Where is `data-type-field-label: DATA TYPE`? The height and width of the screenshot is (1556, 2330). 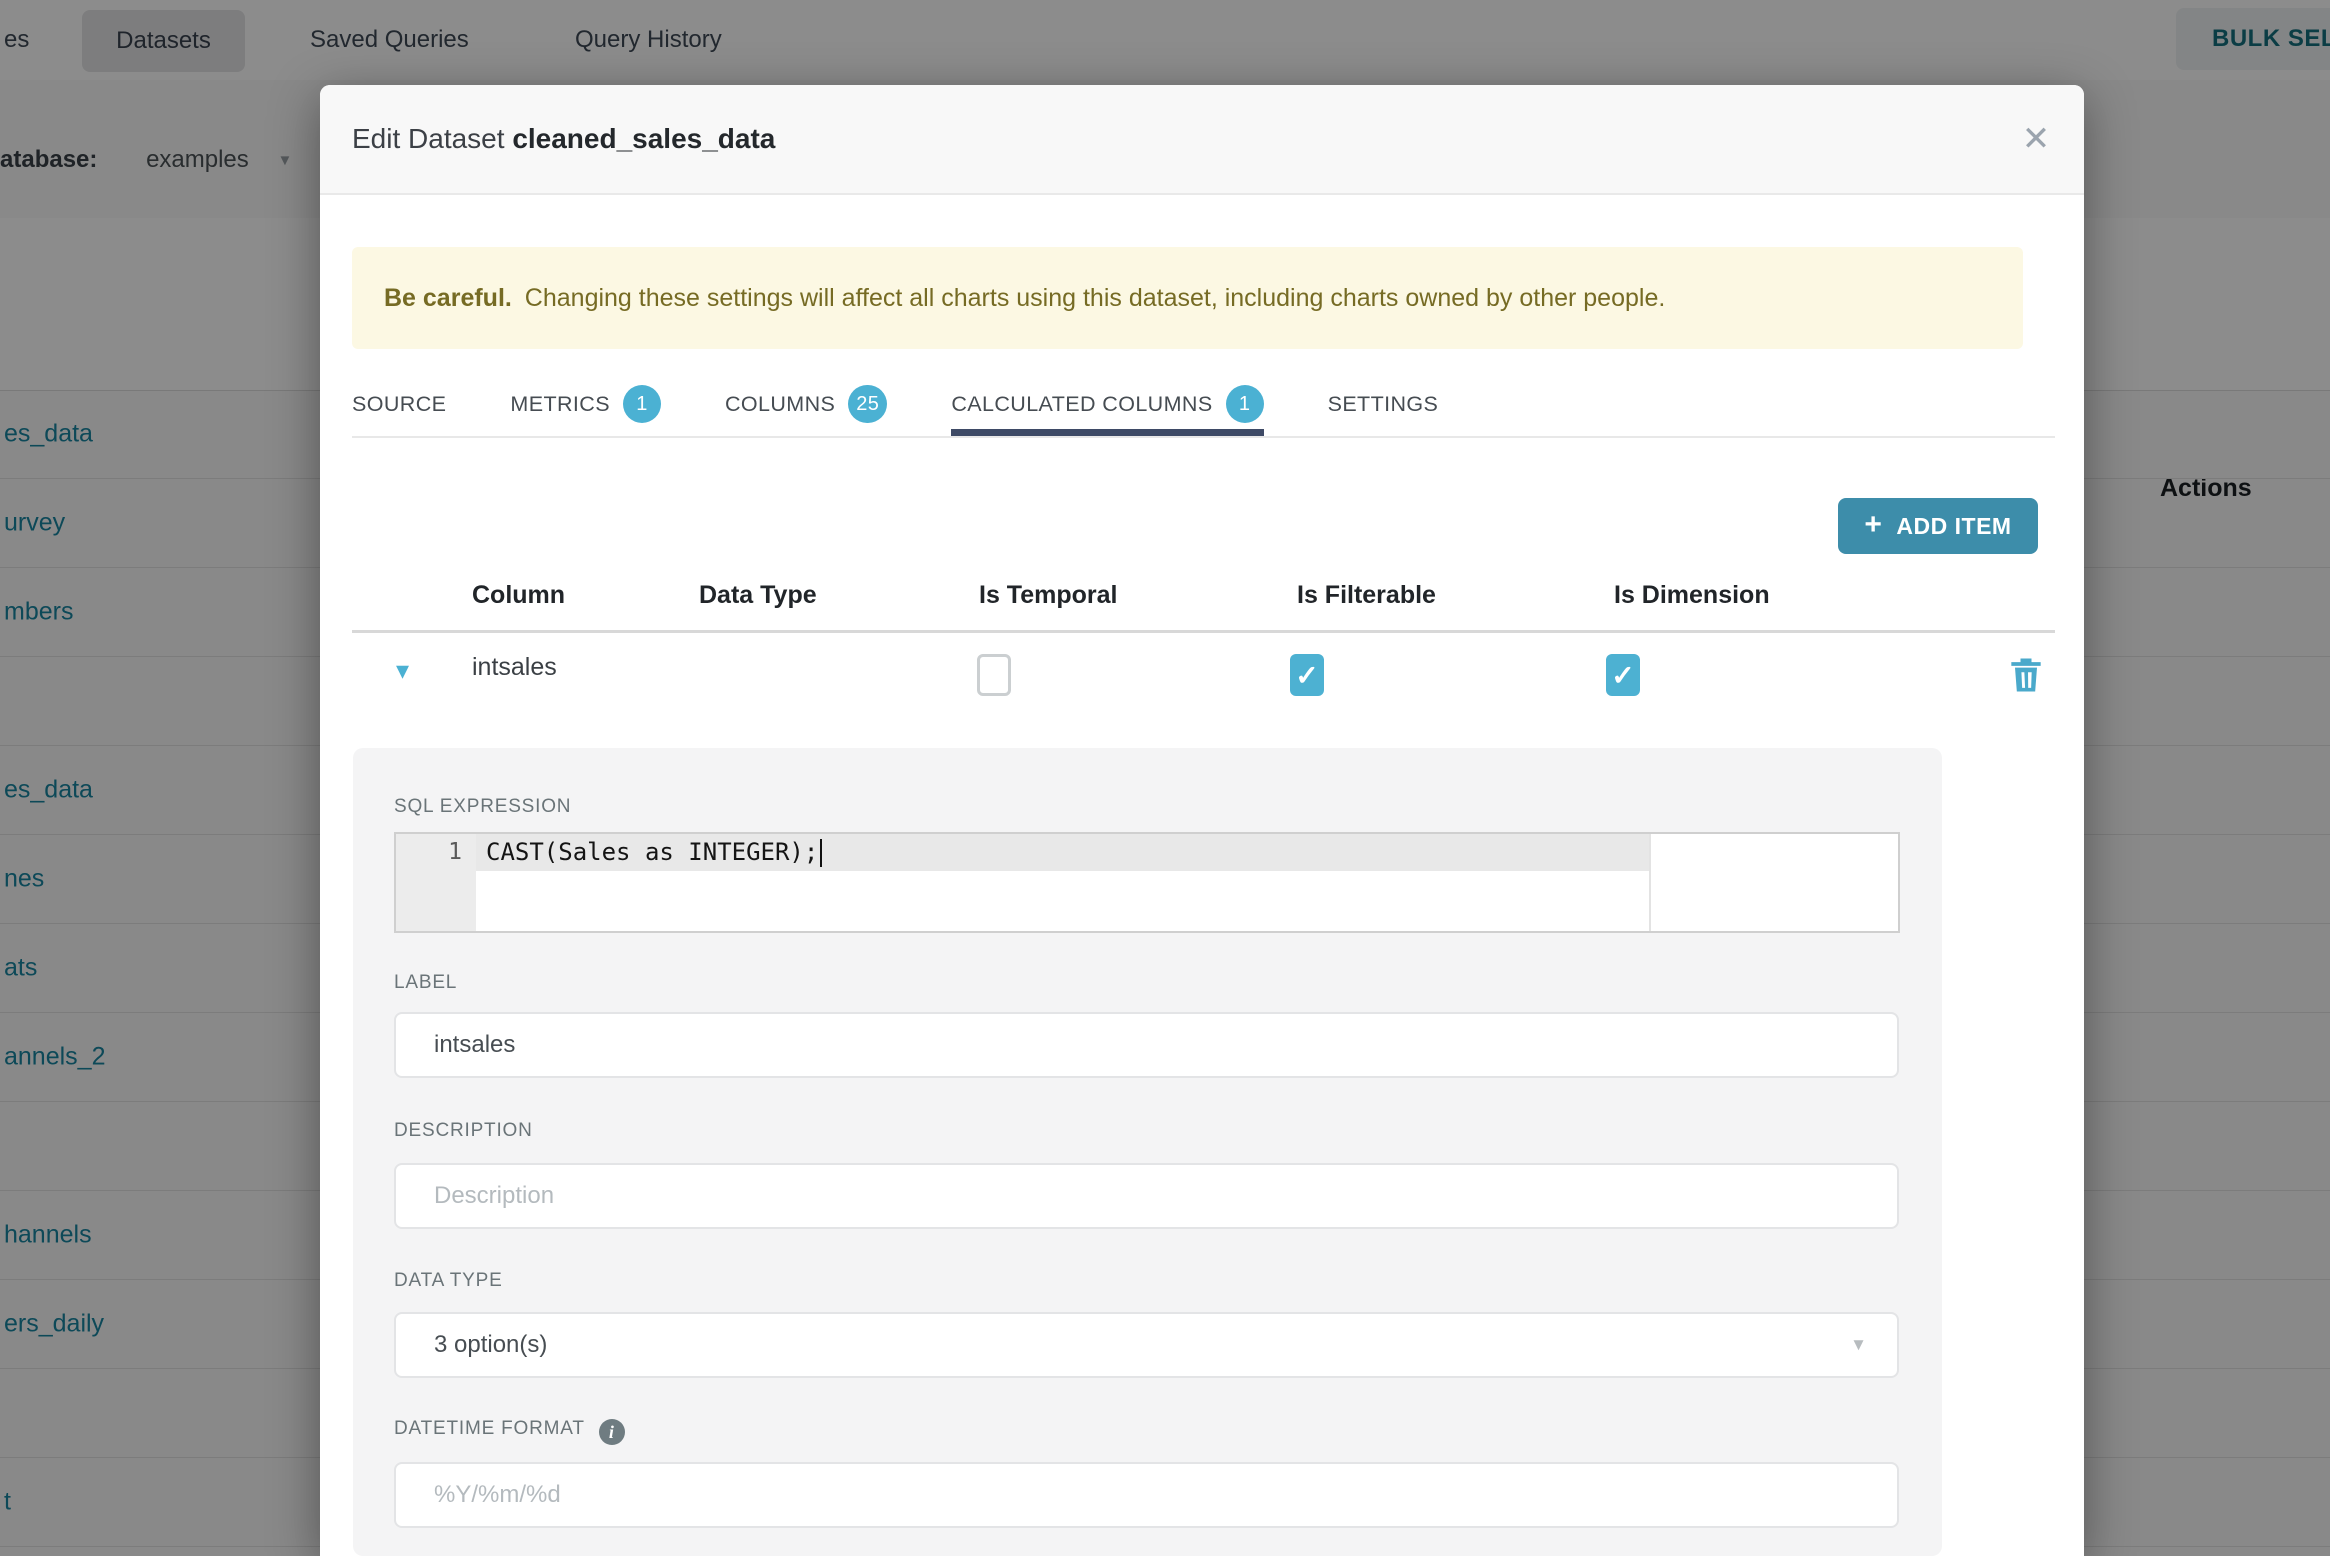
data-type-field-label: DATA TYPE is located at coordinates (448, 1280).